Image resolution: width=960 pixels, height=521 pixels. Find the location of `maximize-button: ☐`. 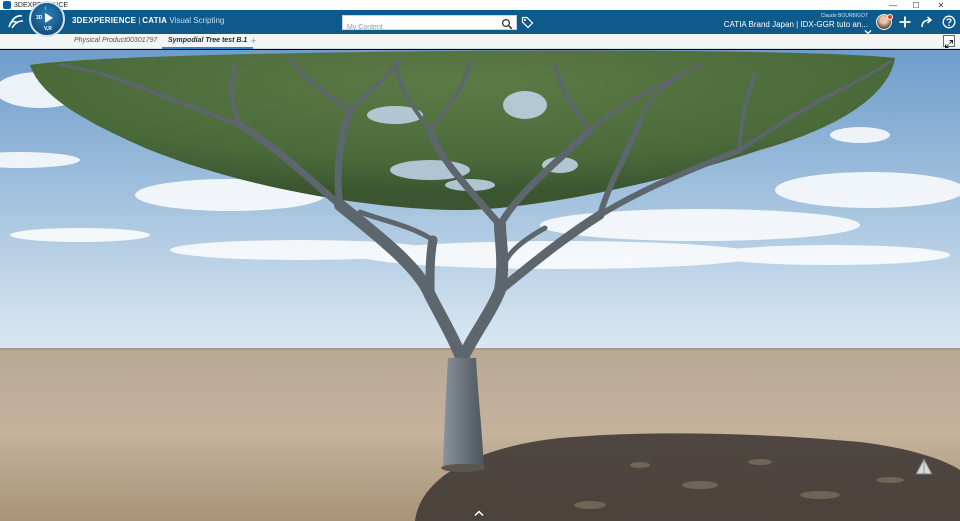

maximize-button: ☐ is located at coordinates (916, 5).